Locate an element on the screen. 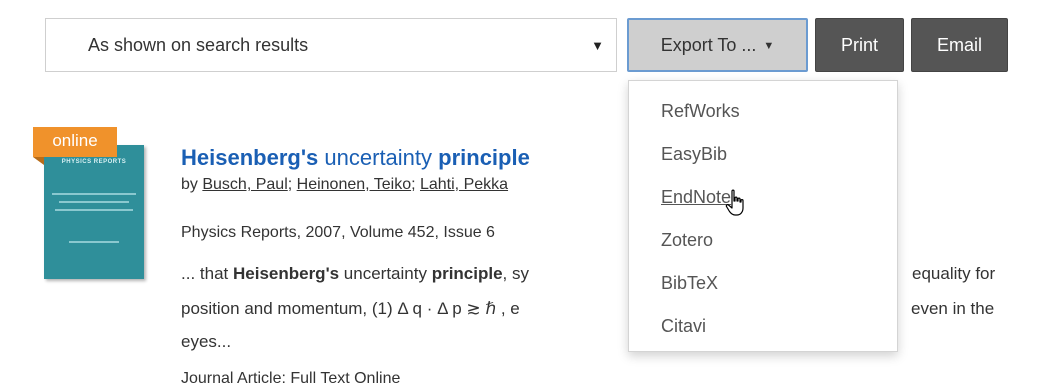 The height and width of the screenshot is (392, 1058). journal-cover-thumbnail: PHYSICS REPORTS is located at coordinates (94, 212).